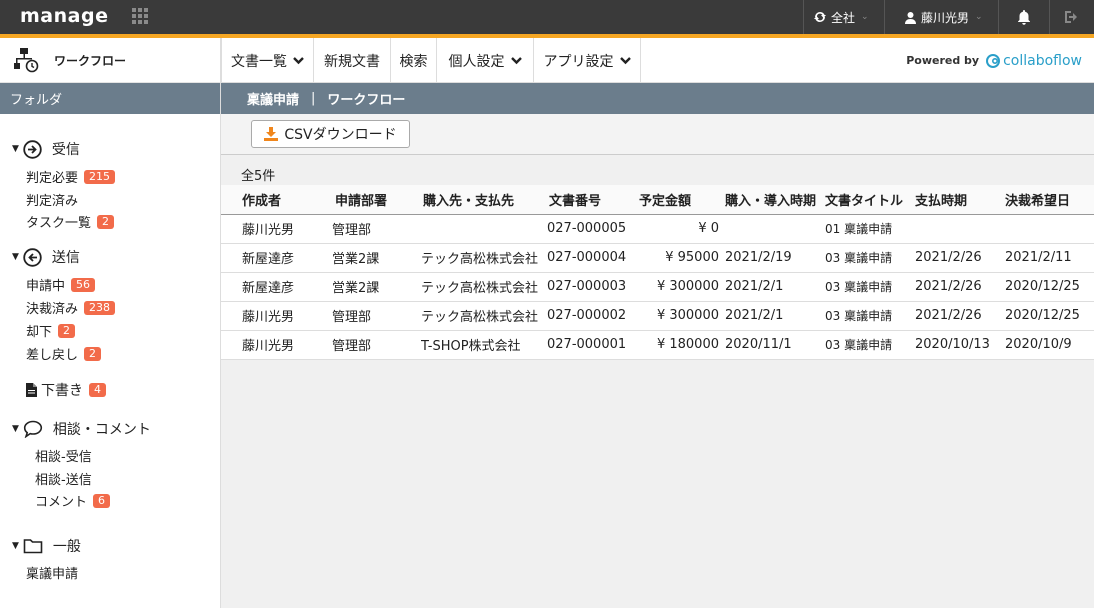  I want to click on section-general: ▼ 一般, so click(46, 546).